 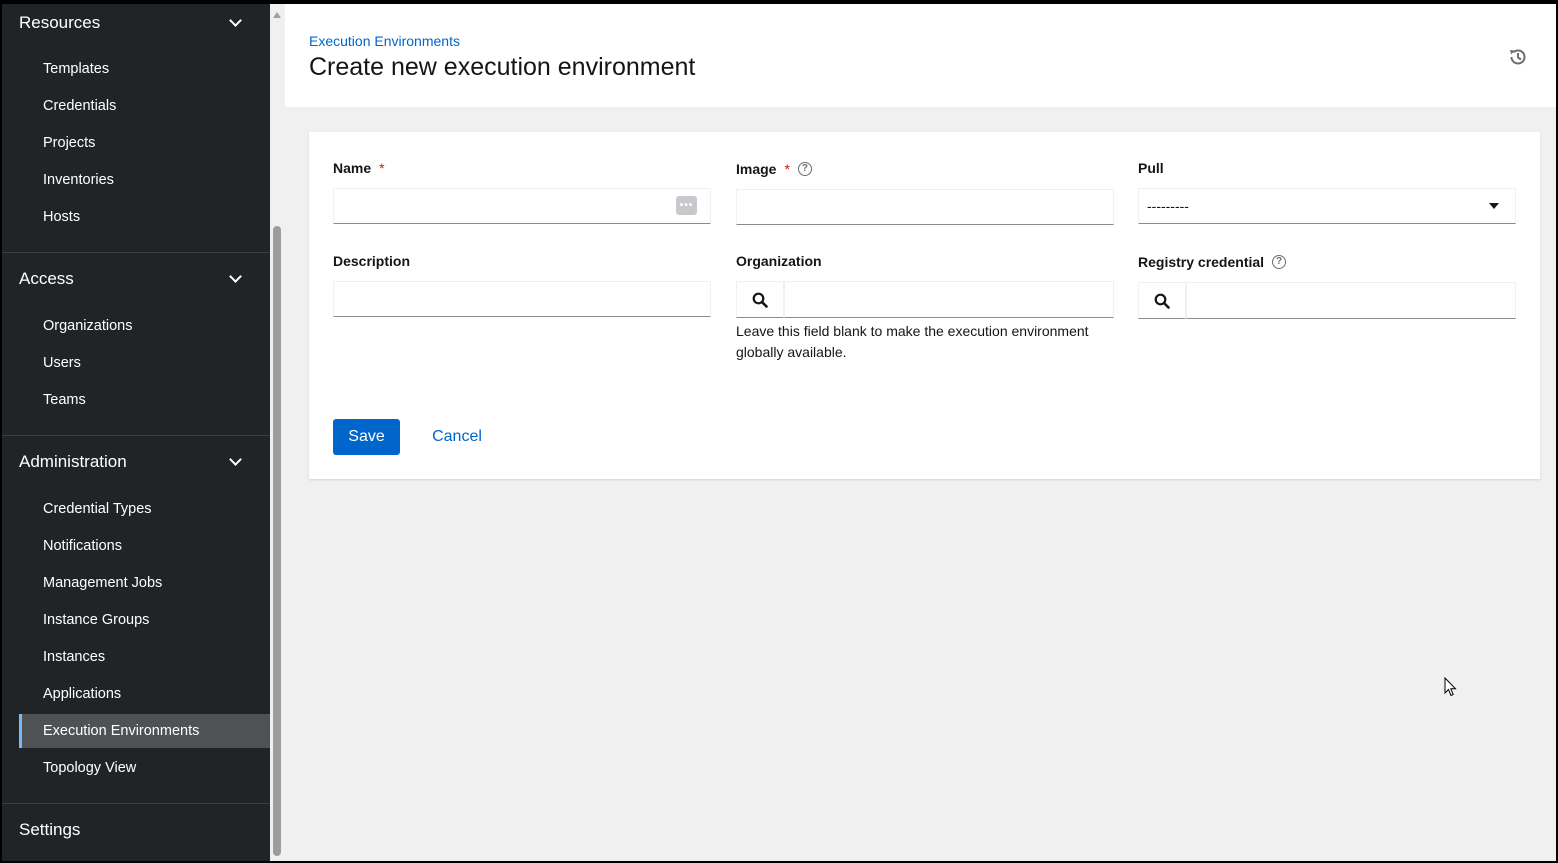 I want to click on breadcrumb-execution-environments: Execution Environments, so click(x=384, y=41).